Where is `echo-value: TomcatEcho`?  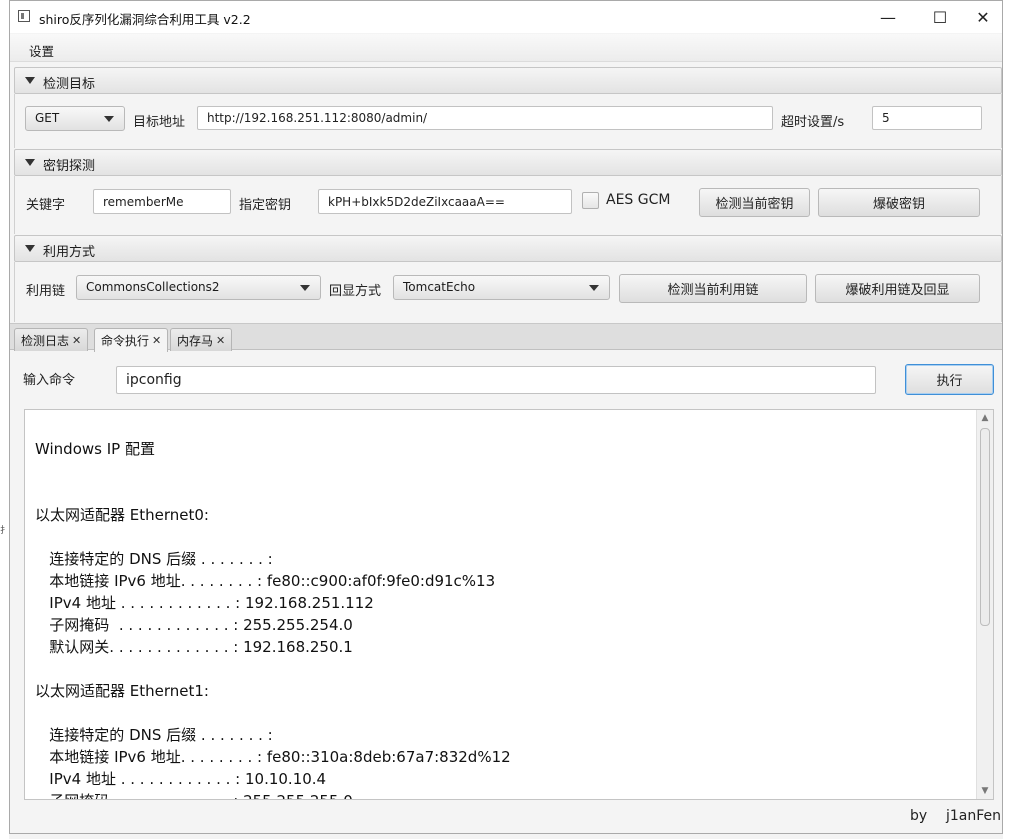
echo-value: TomcatEcho is located at coordinates (439, 287).